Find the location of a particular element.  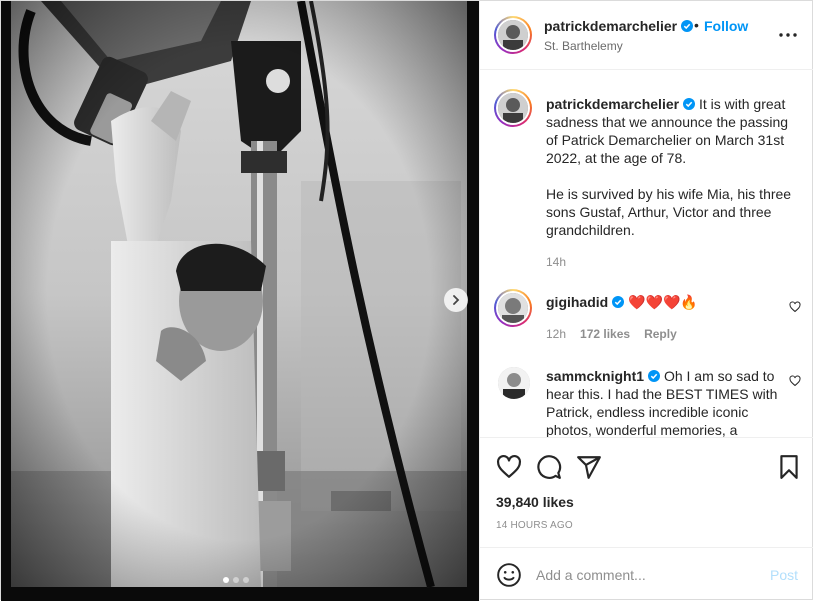

carousel-next-button is located at coordinates (456, 300).